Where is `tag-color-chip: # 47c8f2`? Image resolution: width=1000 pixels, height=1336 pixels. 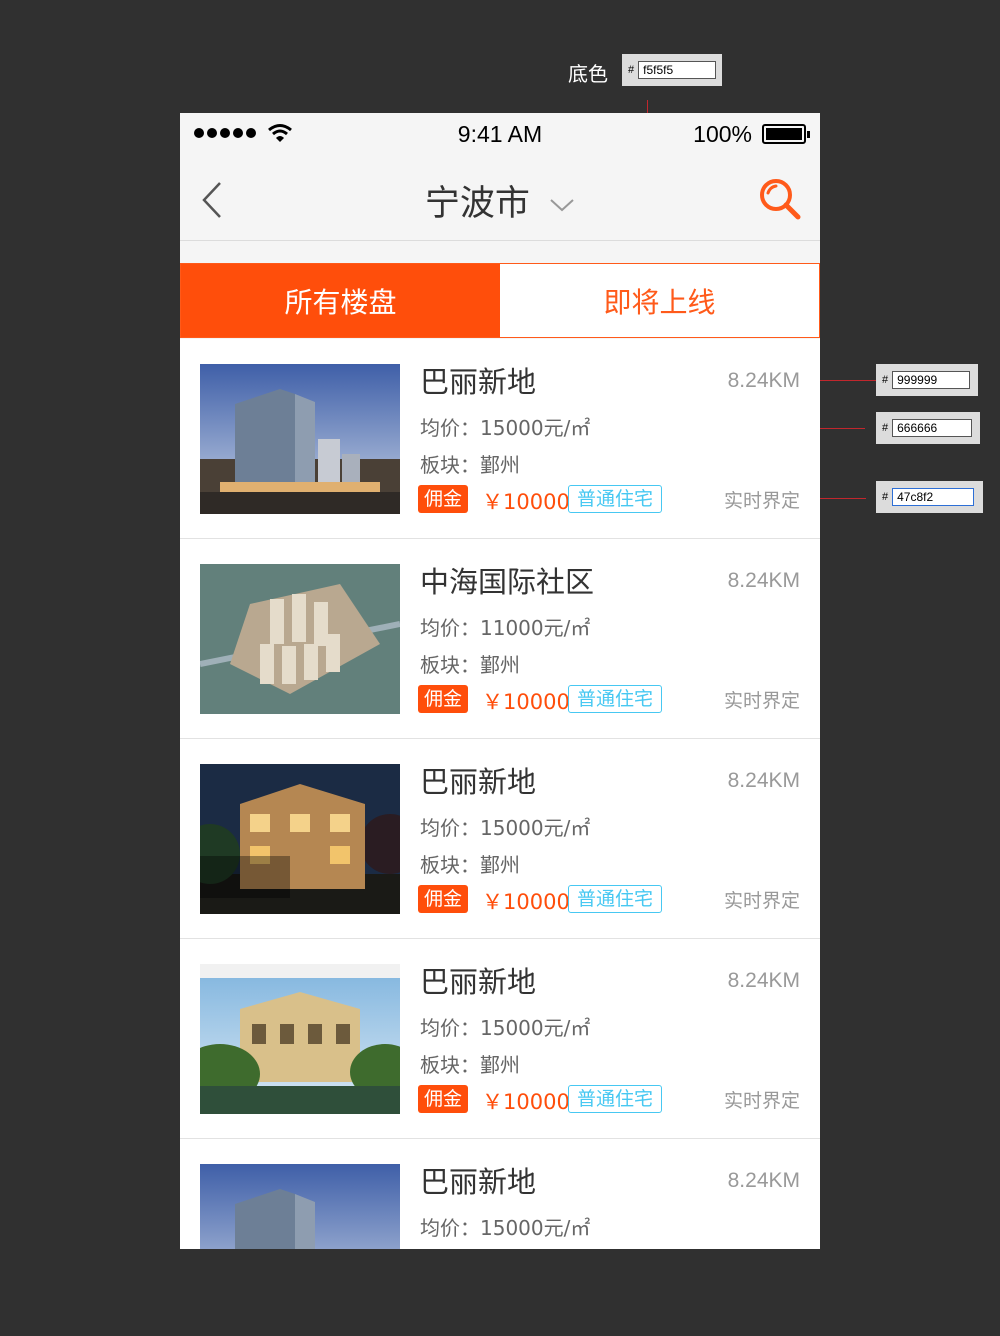 tag-color-chip: # 47c8f2 is located at coordinates (929, 497).